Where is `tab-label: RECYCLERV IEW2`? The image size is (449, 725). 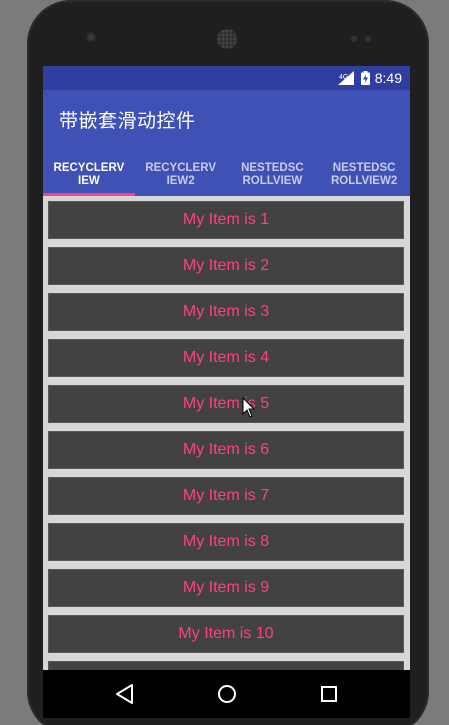 tab-label: RECYCLERV IEW2 is located at coordinates (180, 174).